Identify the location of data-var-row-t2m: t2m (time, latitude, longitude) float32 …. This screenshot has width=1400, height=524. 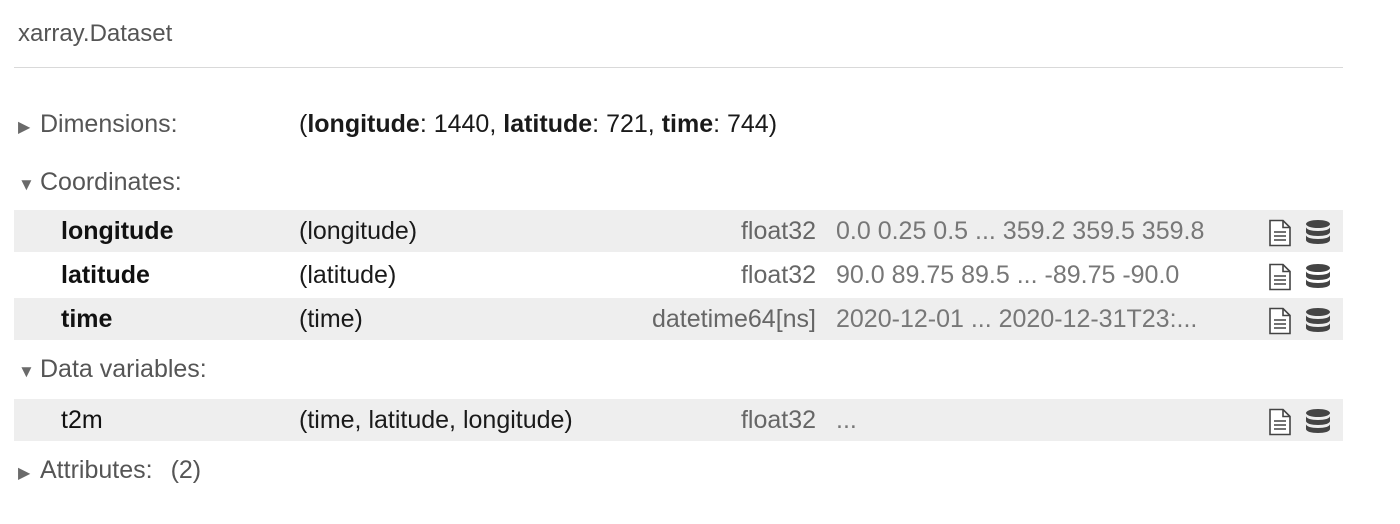
(678, 420).